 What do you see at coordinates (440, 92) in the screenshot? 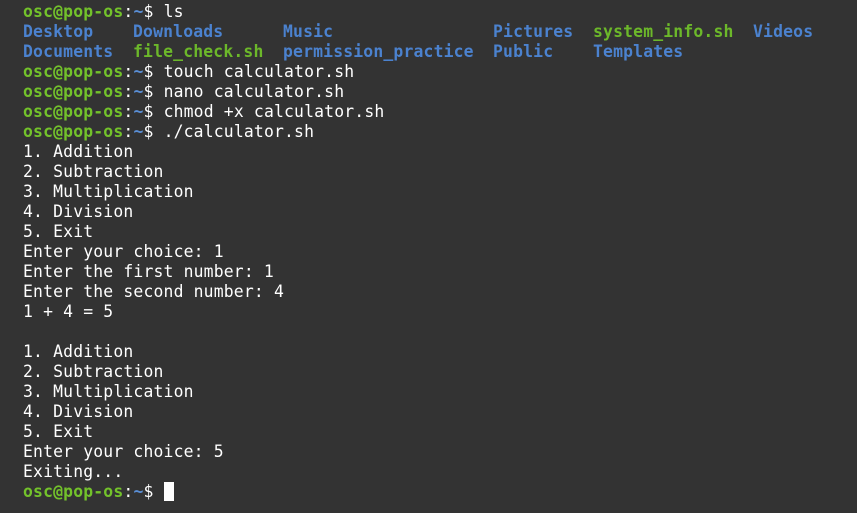
I see `prompt-line: osc@pop-os:~$ nano calculator.sh` at bounding box center [440, 92].